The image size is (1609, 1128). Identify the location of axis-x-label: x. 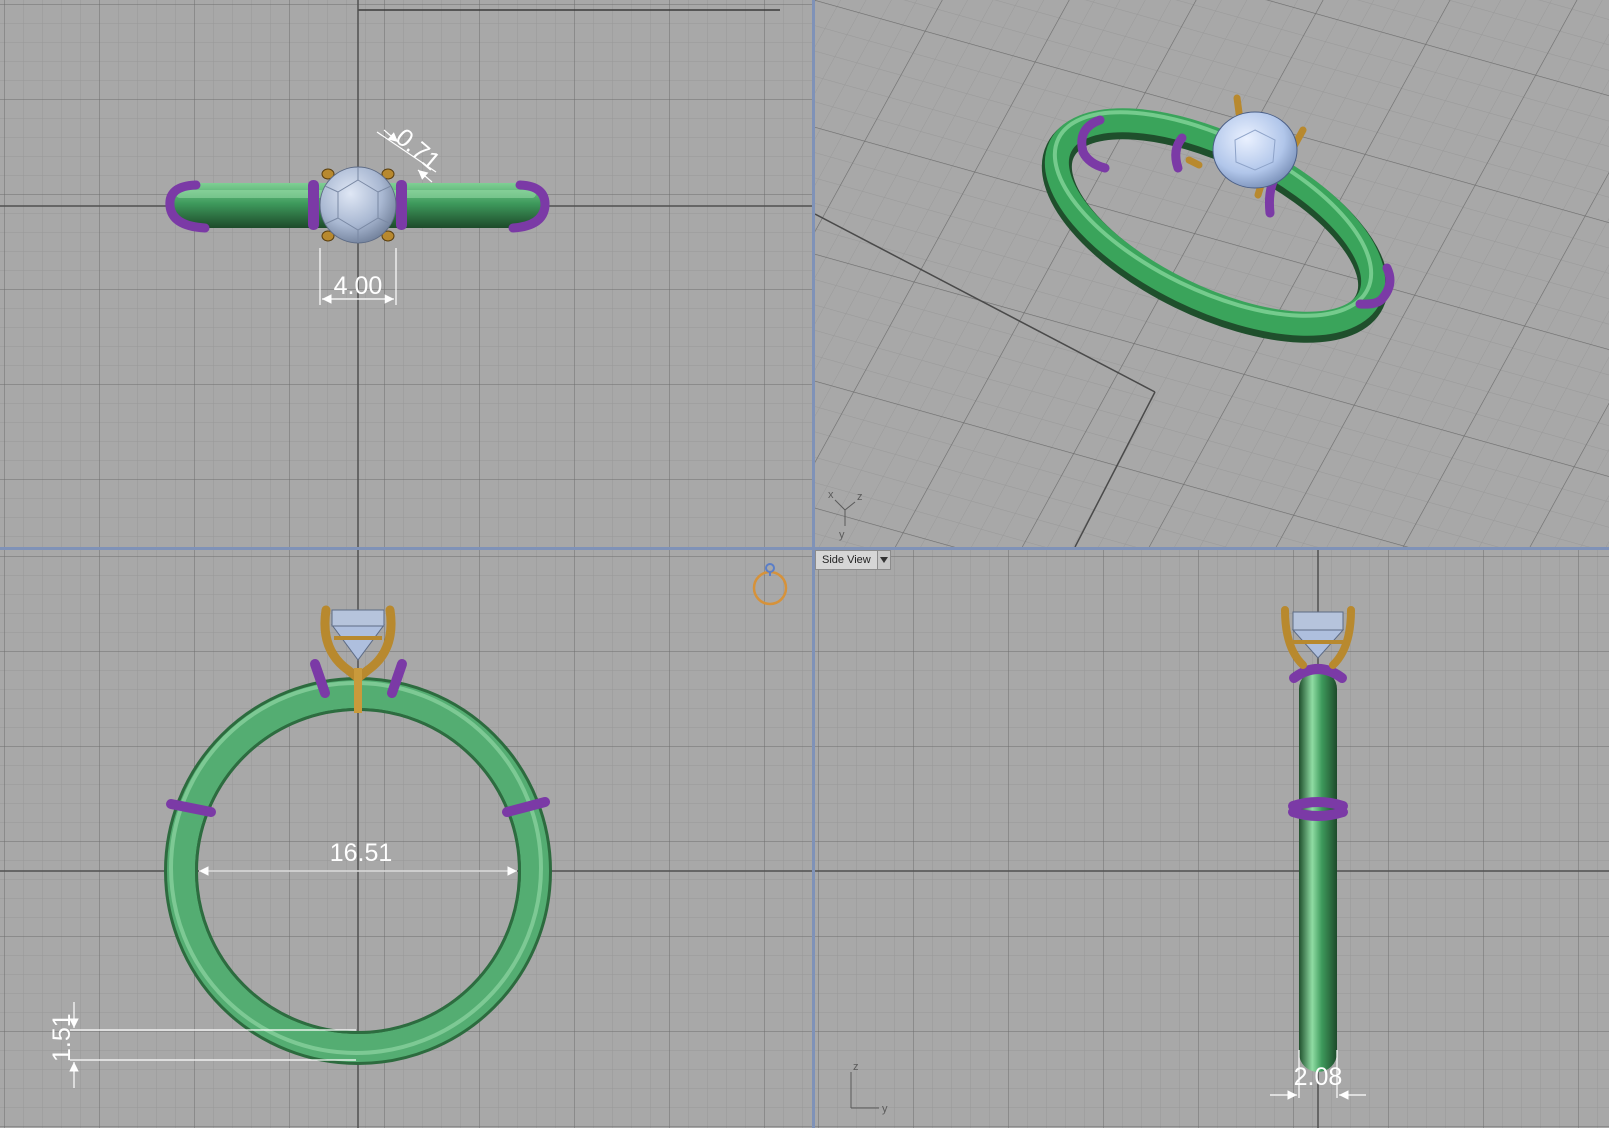
(831, 495).